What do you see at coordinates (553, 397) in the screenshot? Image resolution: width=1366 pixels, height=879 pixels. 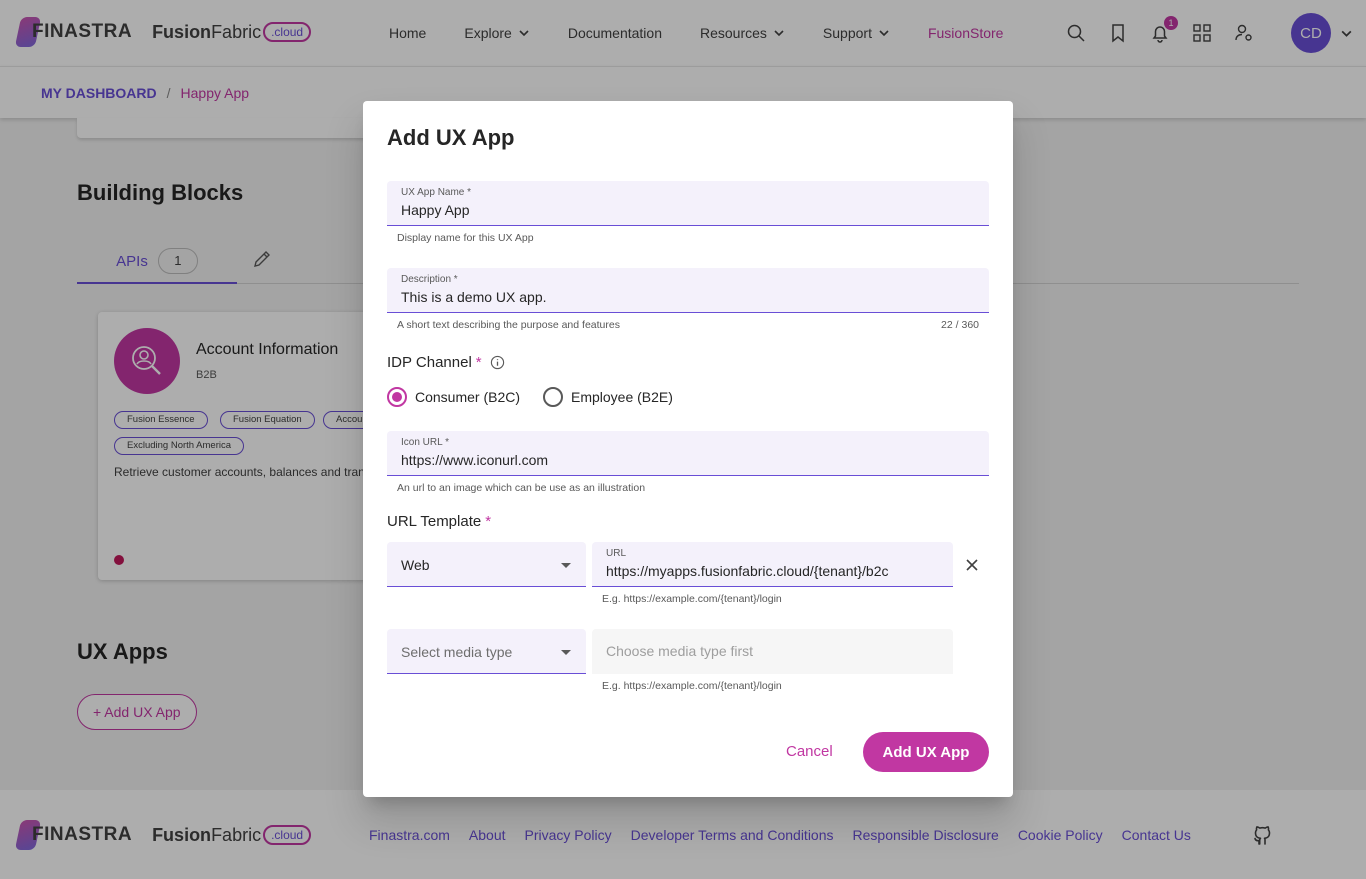 I see `radio-unchecked-indicator` at bounding box center [553, 397].